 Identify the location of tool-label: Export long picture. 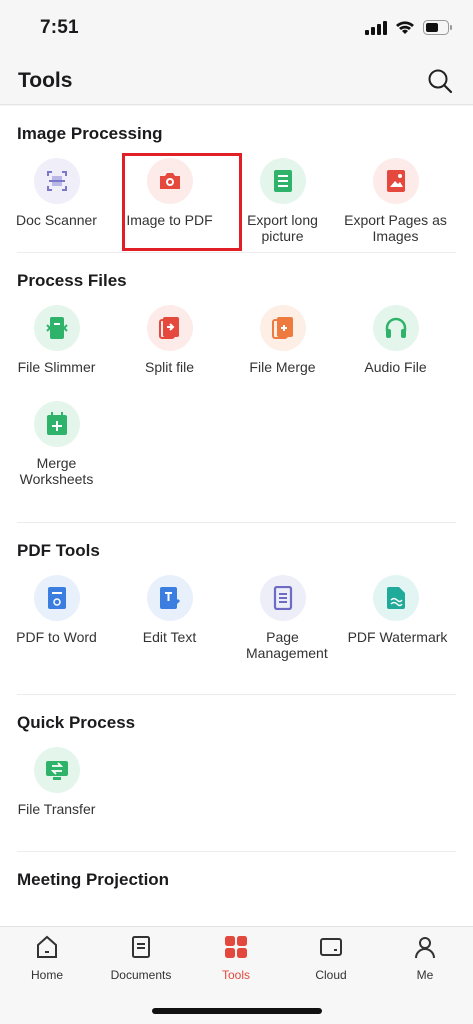
(282, 228).